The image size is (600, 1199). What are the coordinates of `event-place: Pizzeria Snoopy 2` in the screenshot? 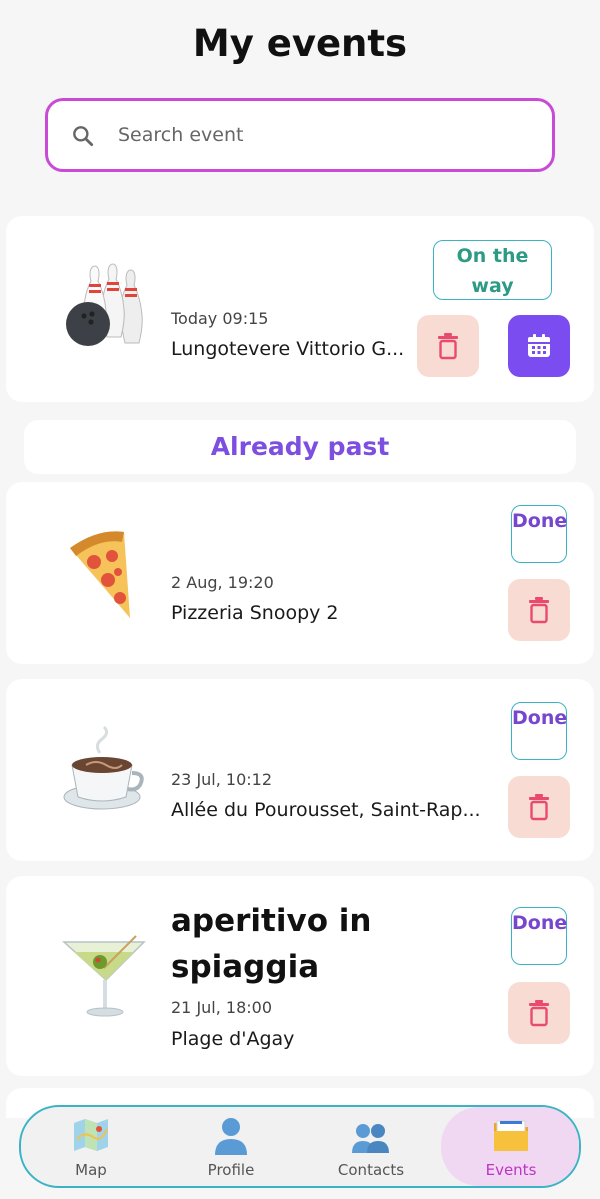 It's located at (255, 613).